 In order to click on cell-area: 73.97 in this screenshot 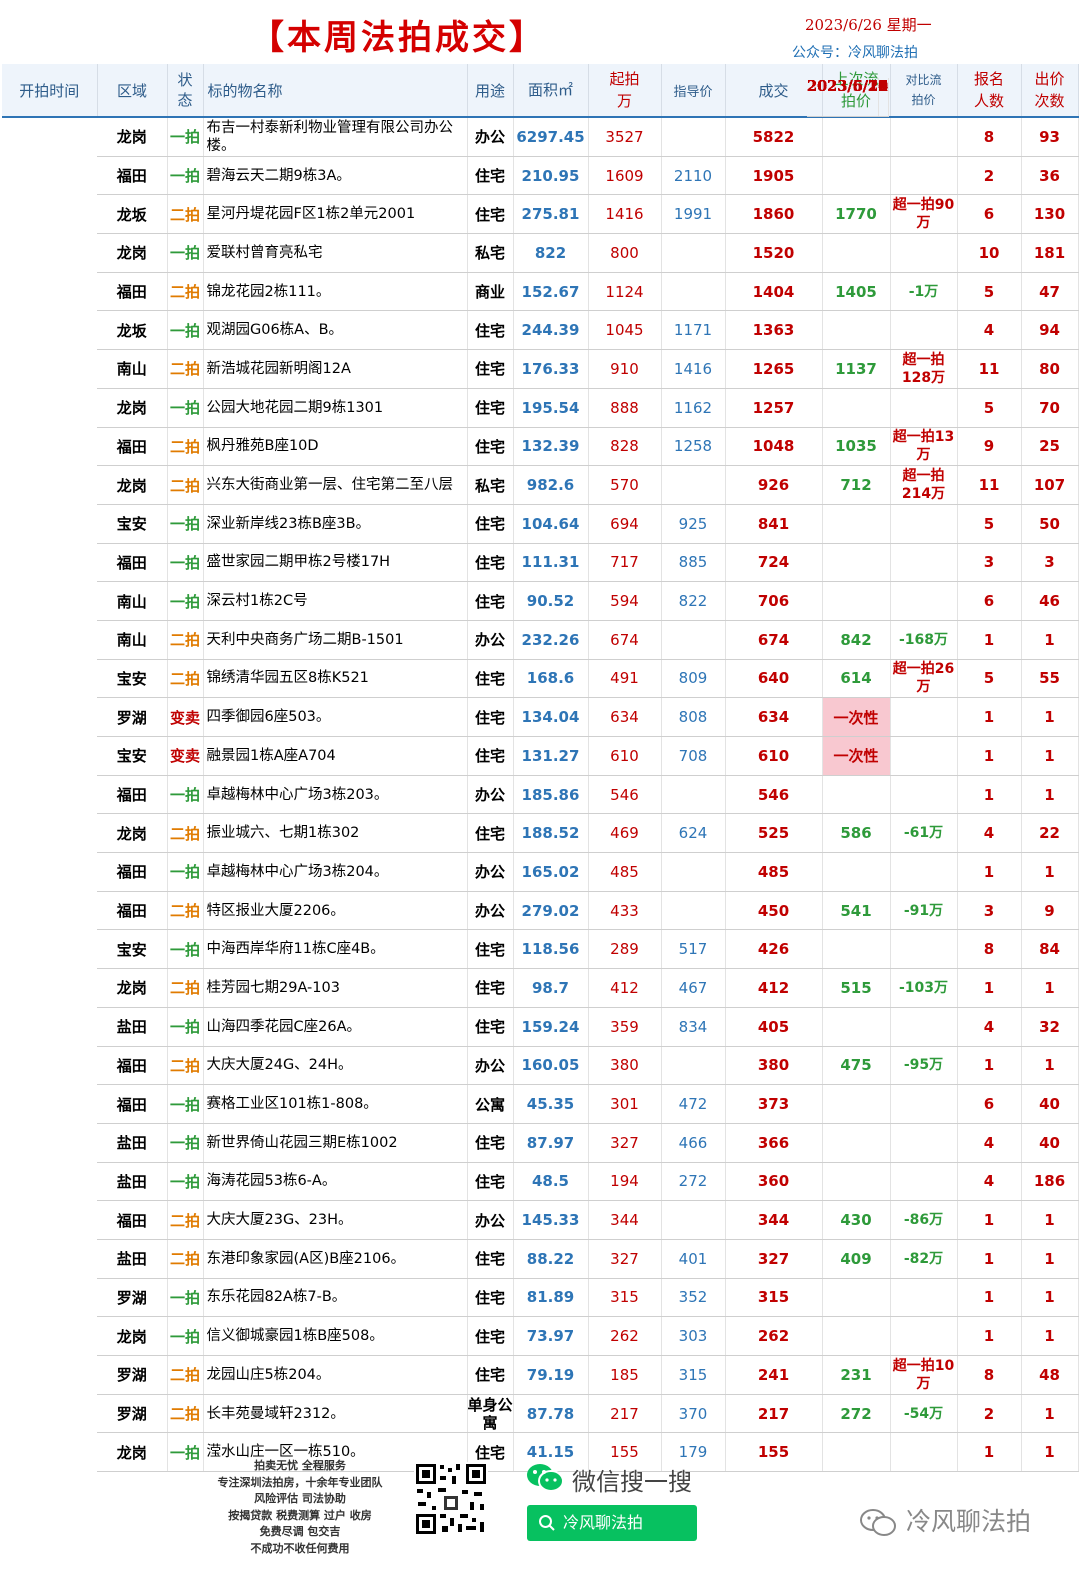, I will do `click(551, 1336)`.